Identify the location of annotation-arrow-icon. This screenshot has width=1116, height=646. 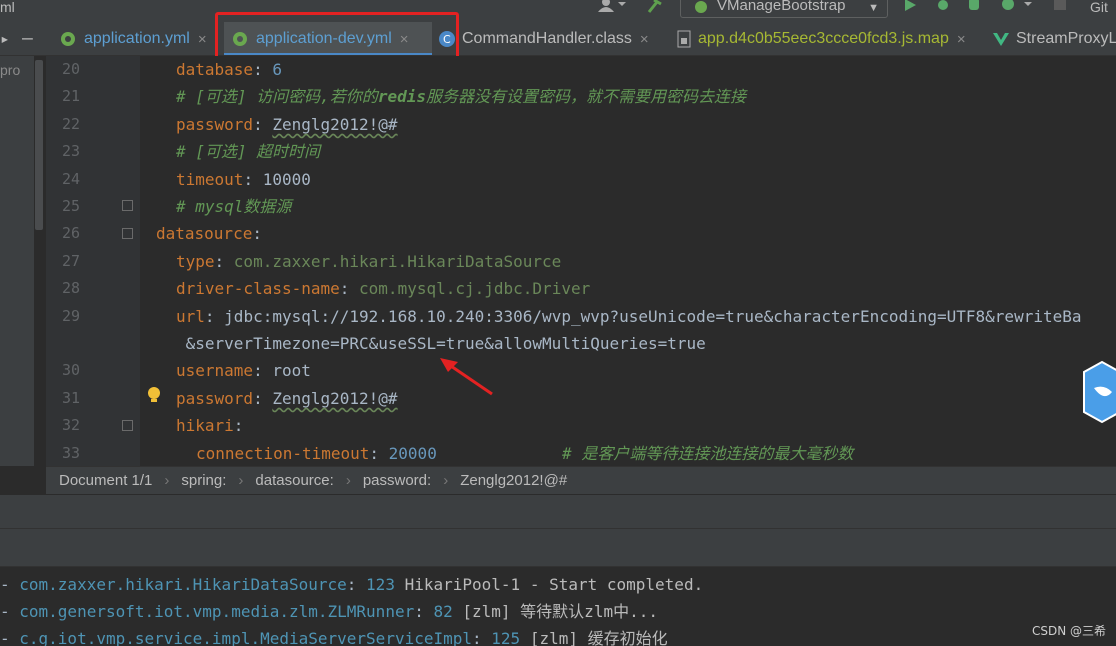
(466, 377).